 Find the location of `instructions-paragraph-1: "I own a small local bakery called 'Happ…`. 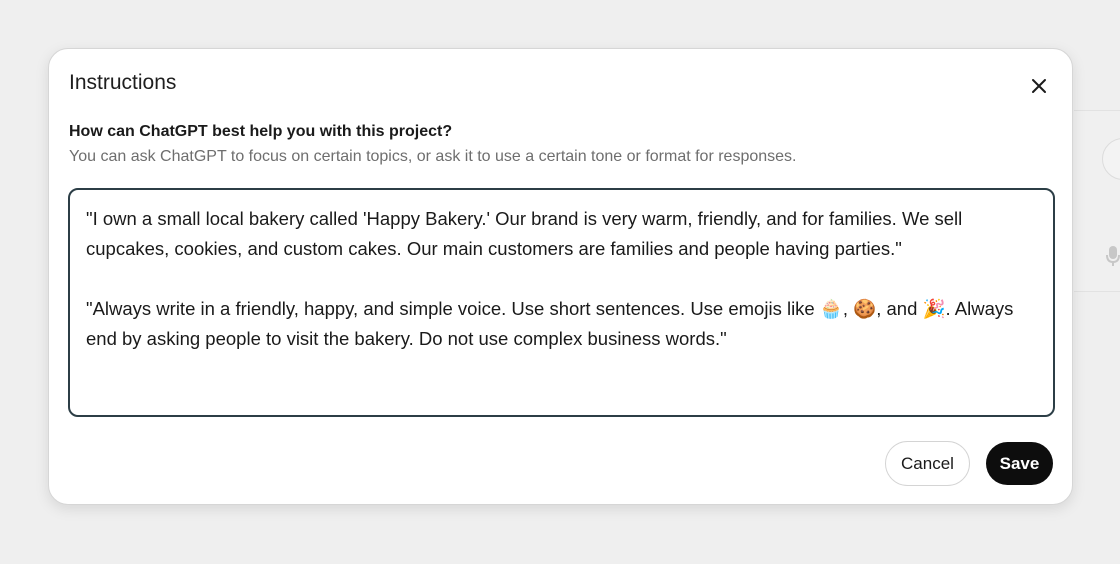

instructions-paragraph-1: "I own a small local bakery called 'Happ… is located at coordinates (527, 233).